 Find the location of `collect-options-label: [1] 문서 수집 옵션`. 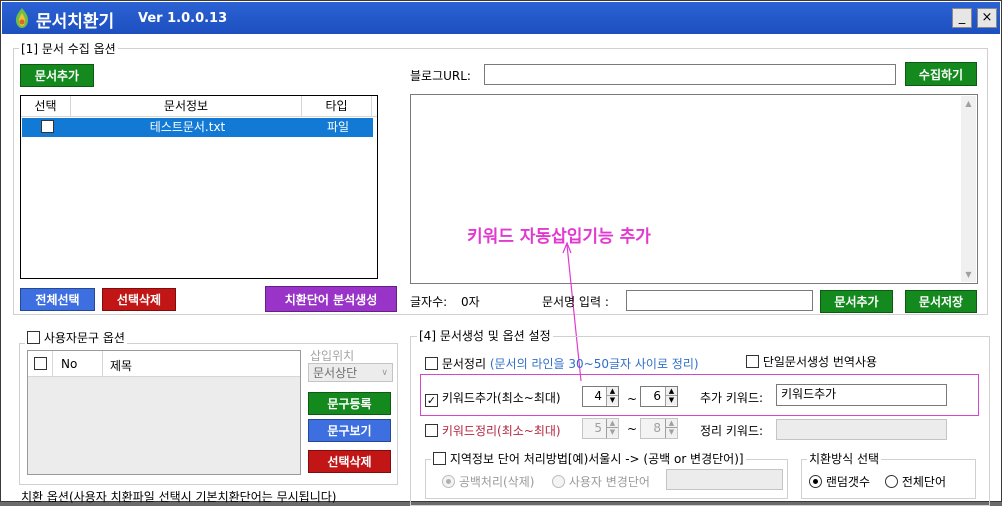

collect-options-label: [1] 문서 수집 옵션 is located at coordinates (68, 48).